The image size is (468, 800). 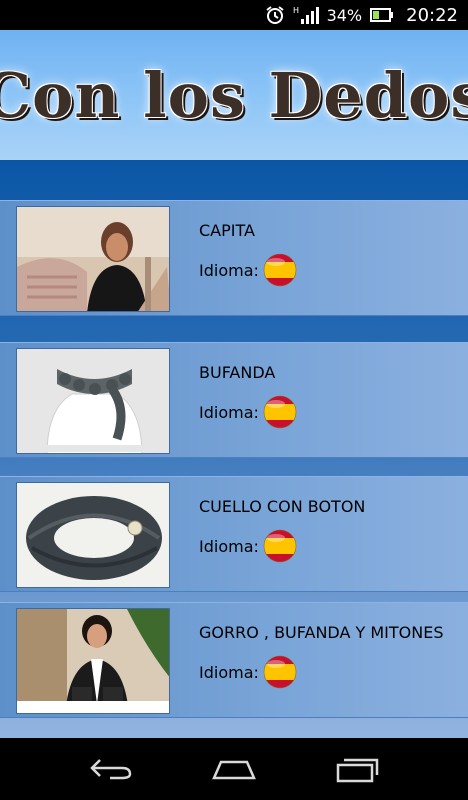 I want to click on back-button, so click(x=111, y=769).